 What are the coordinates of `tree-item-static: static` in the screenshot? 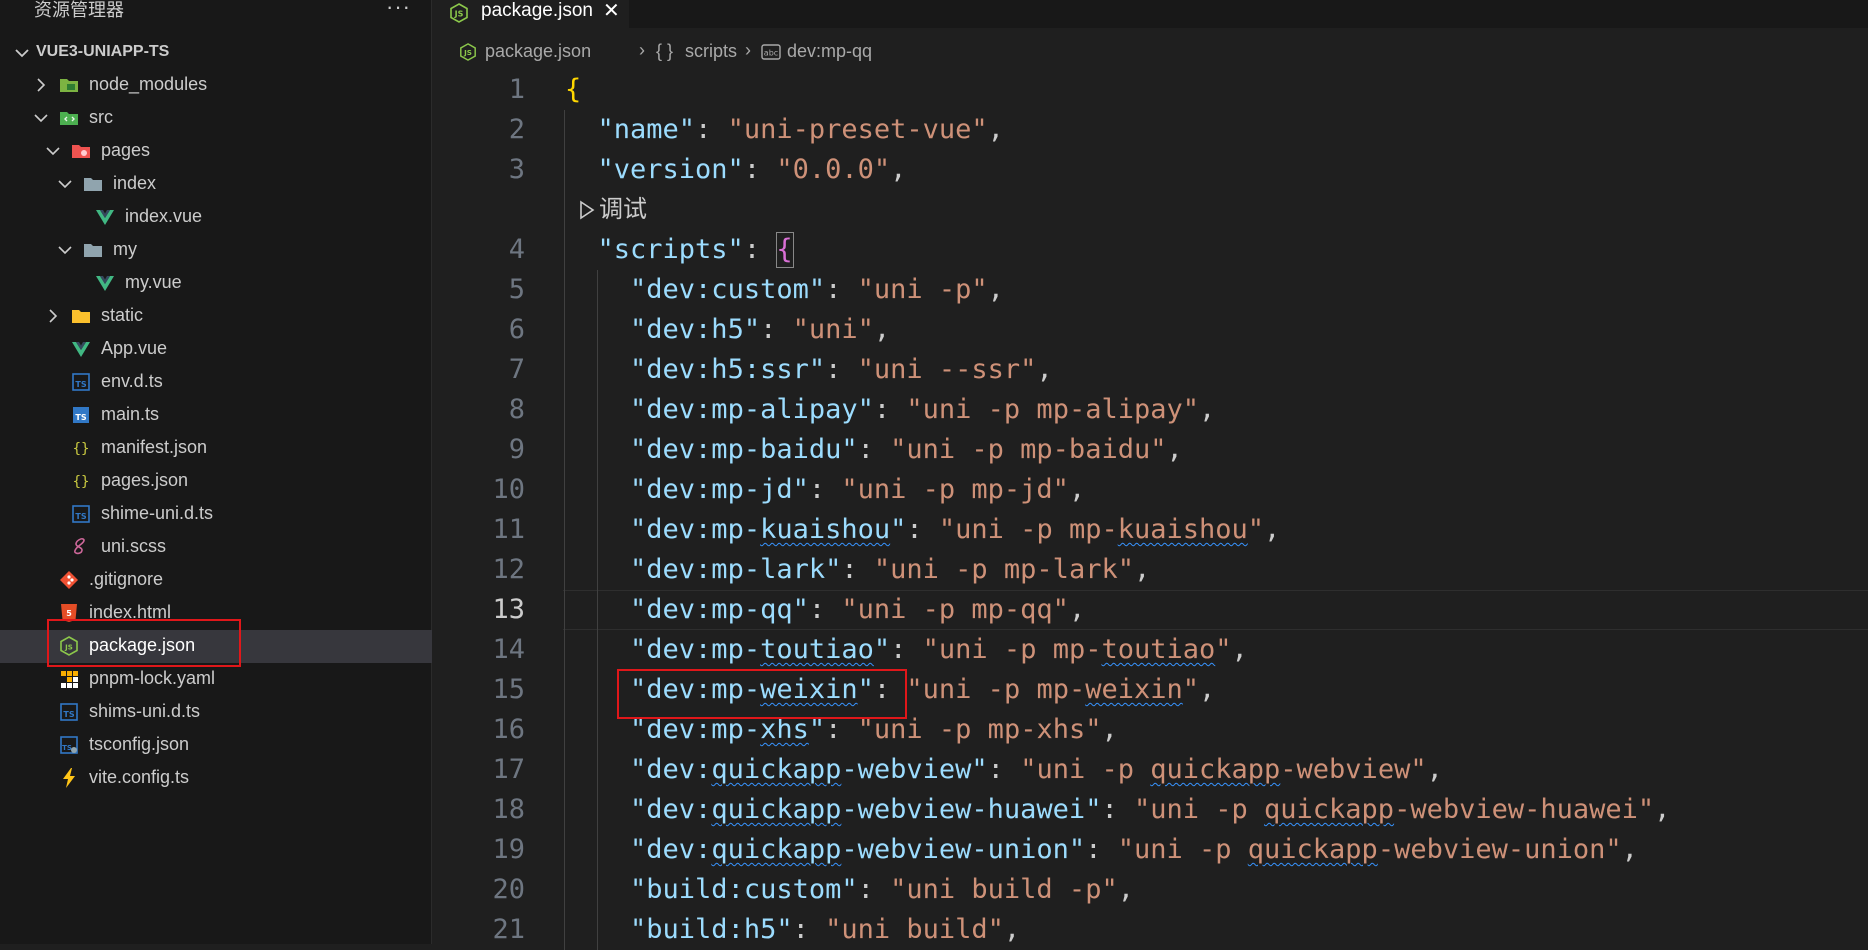 It's located at (216, 316).